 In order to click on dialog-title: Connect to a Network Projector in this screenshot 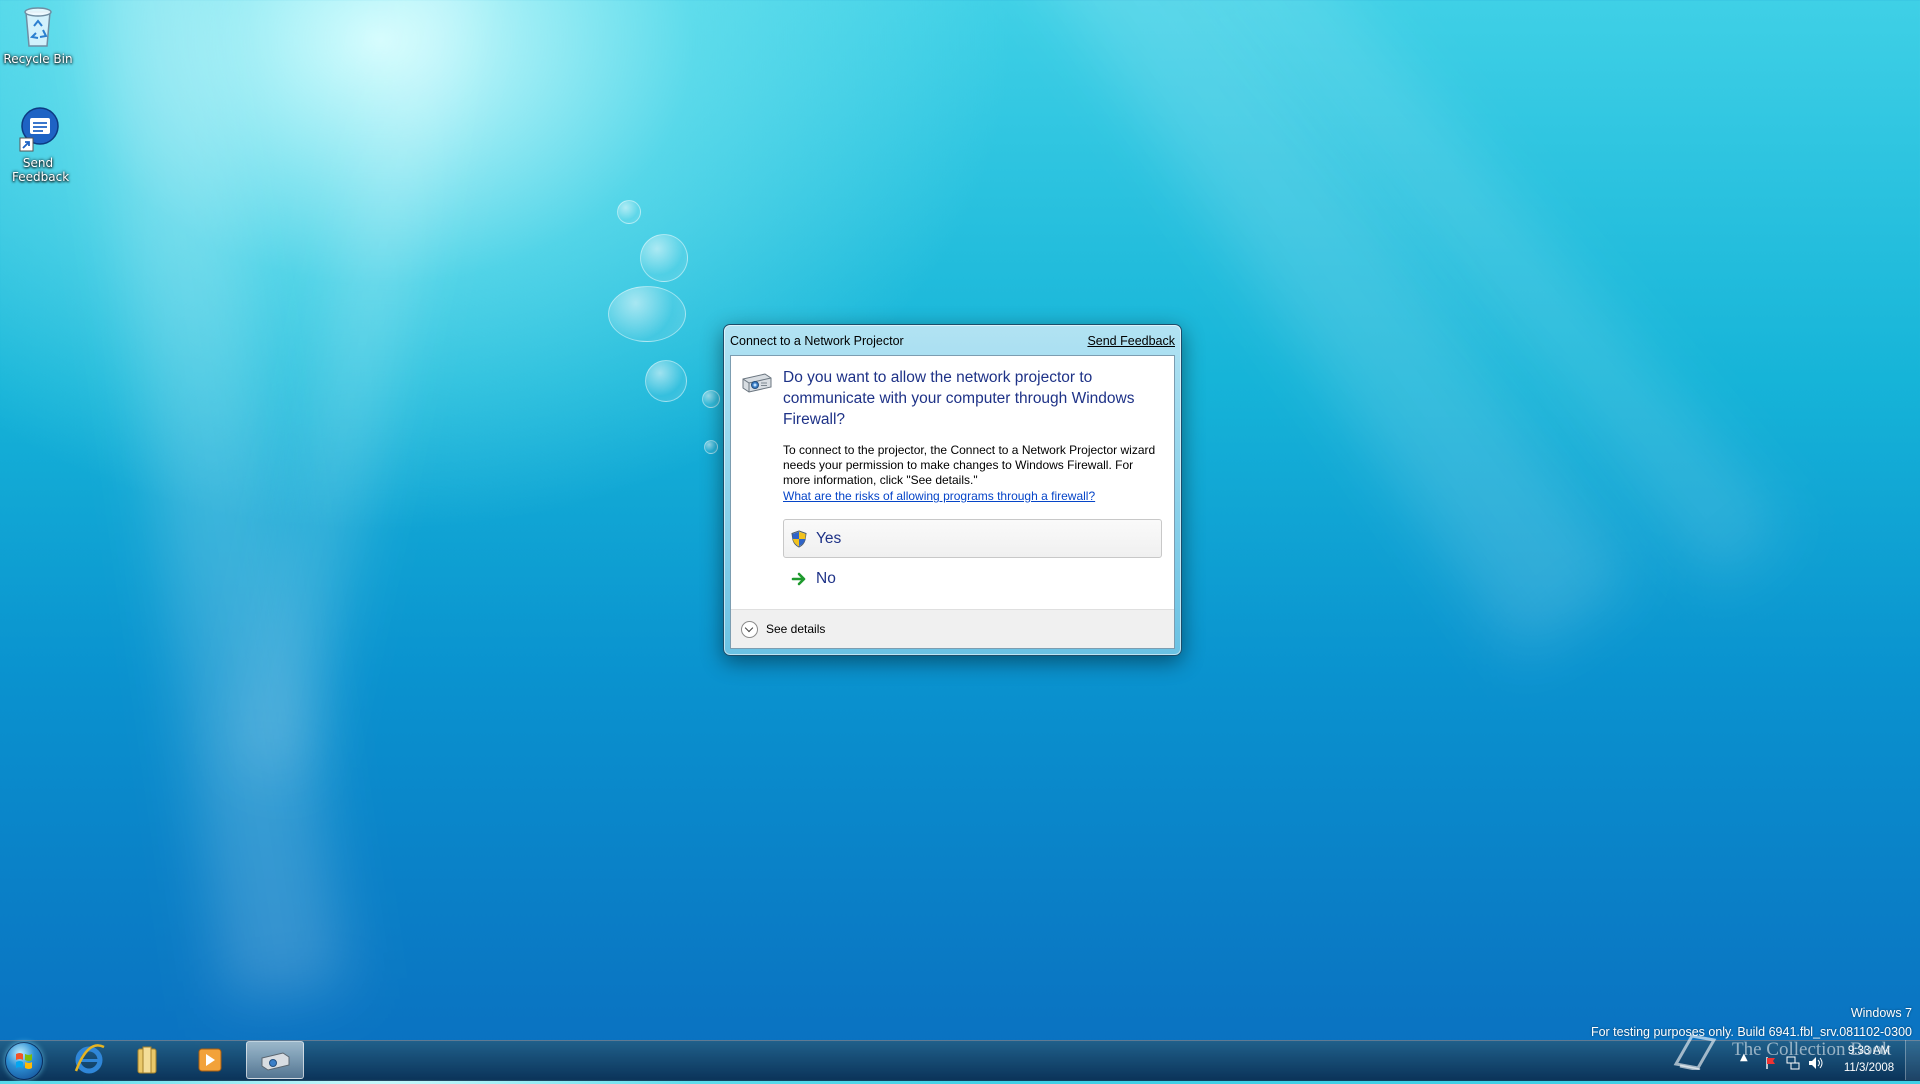, I will do `click(817, 341)`.